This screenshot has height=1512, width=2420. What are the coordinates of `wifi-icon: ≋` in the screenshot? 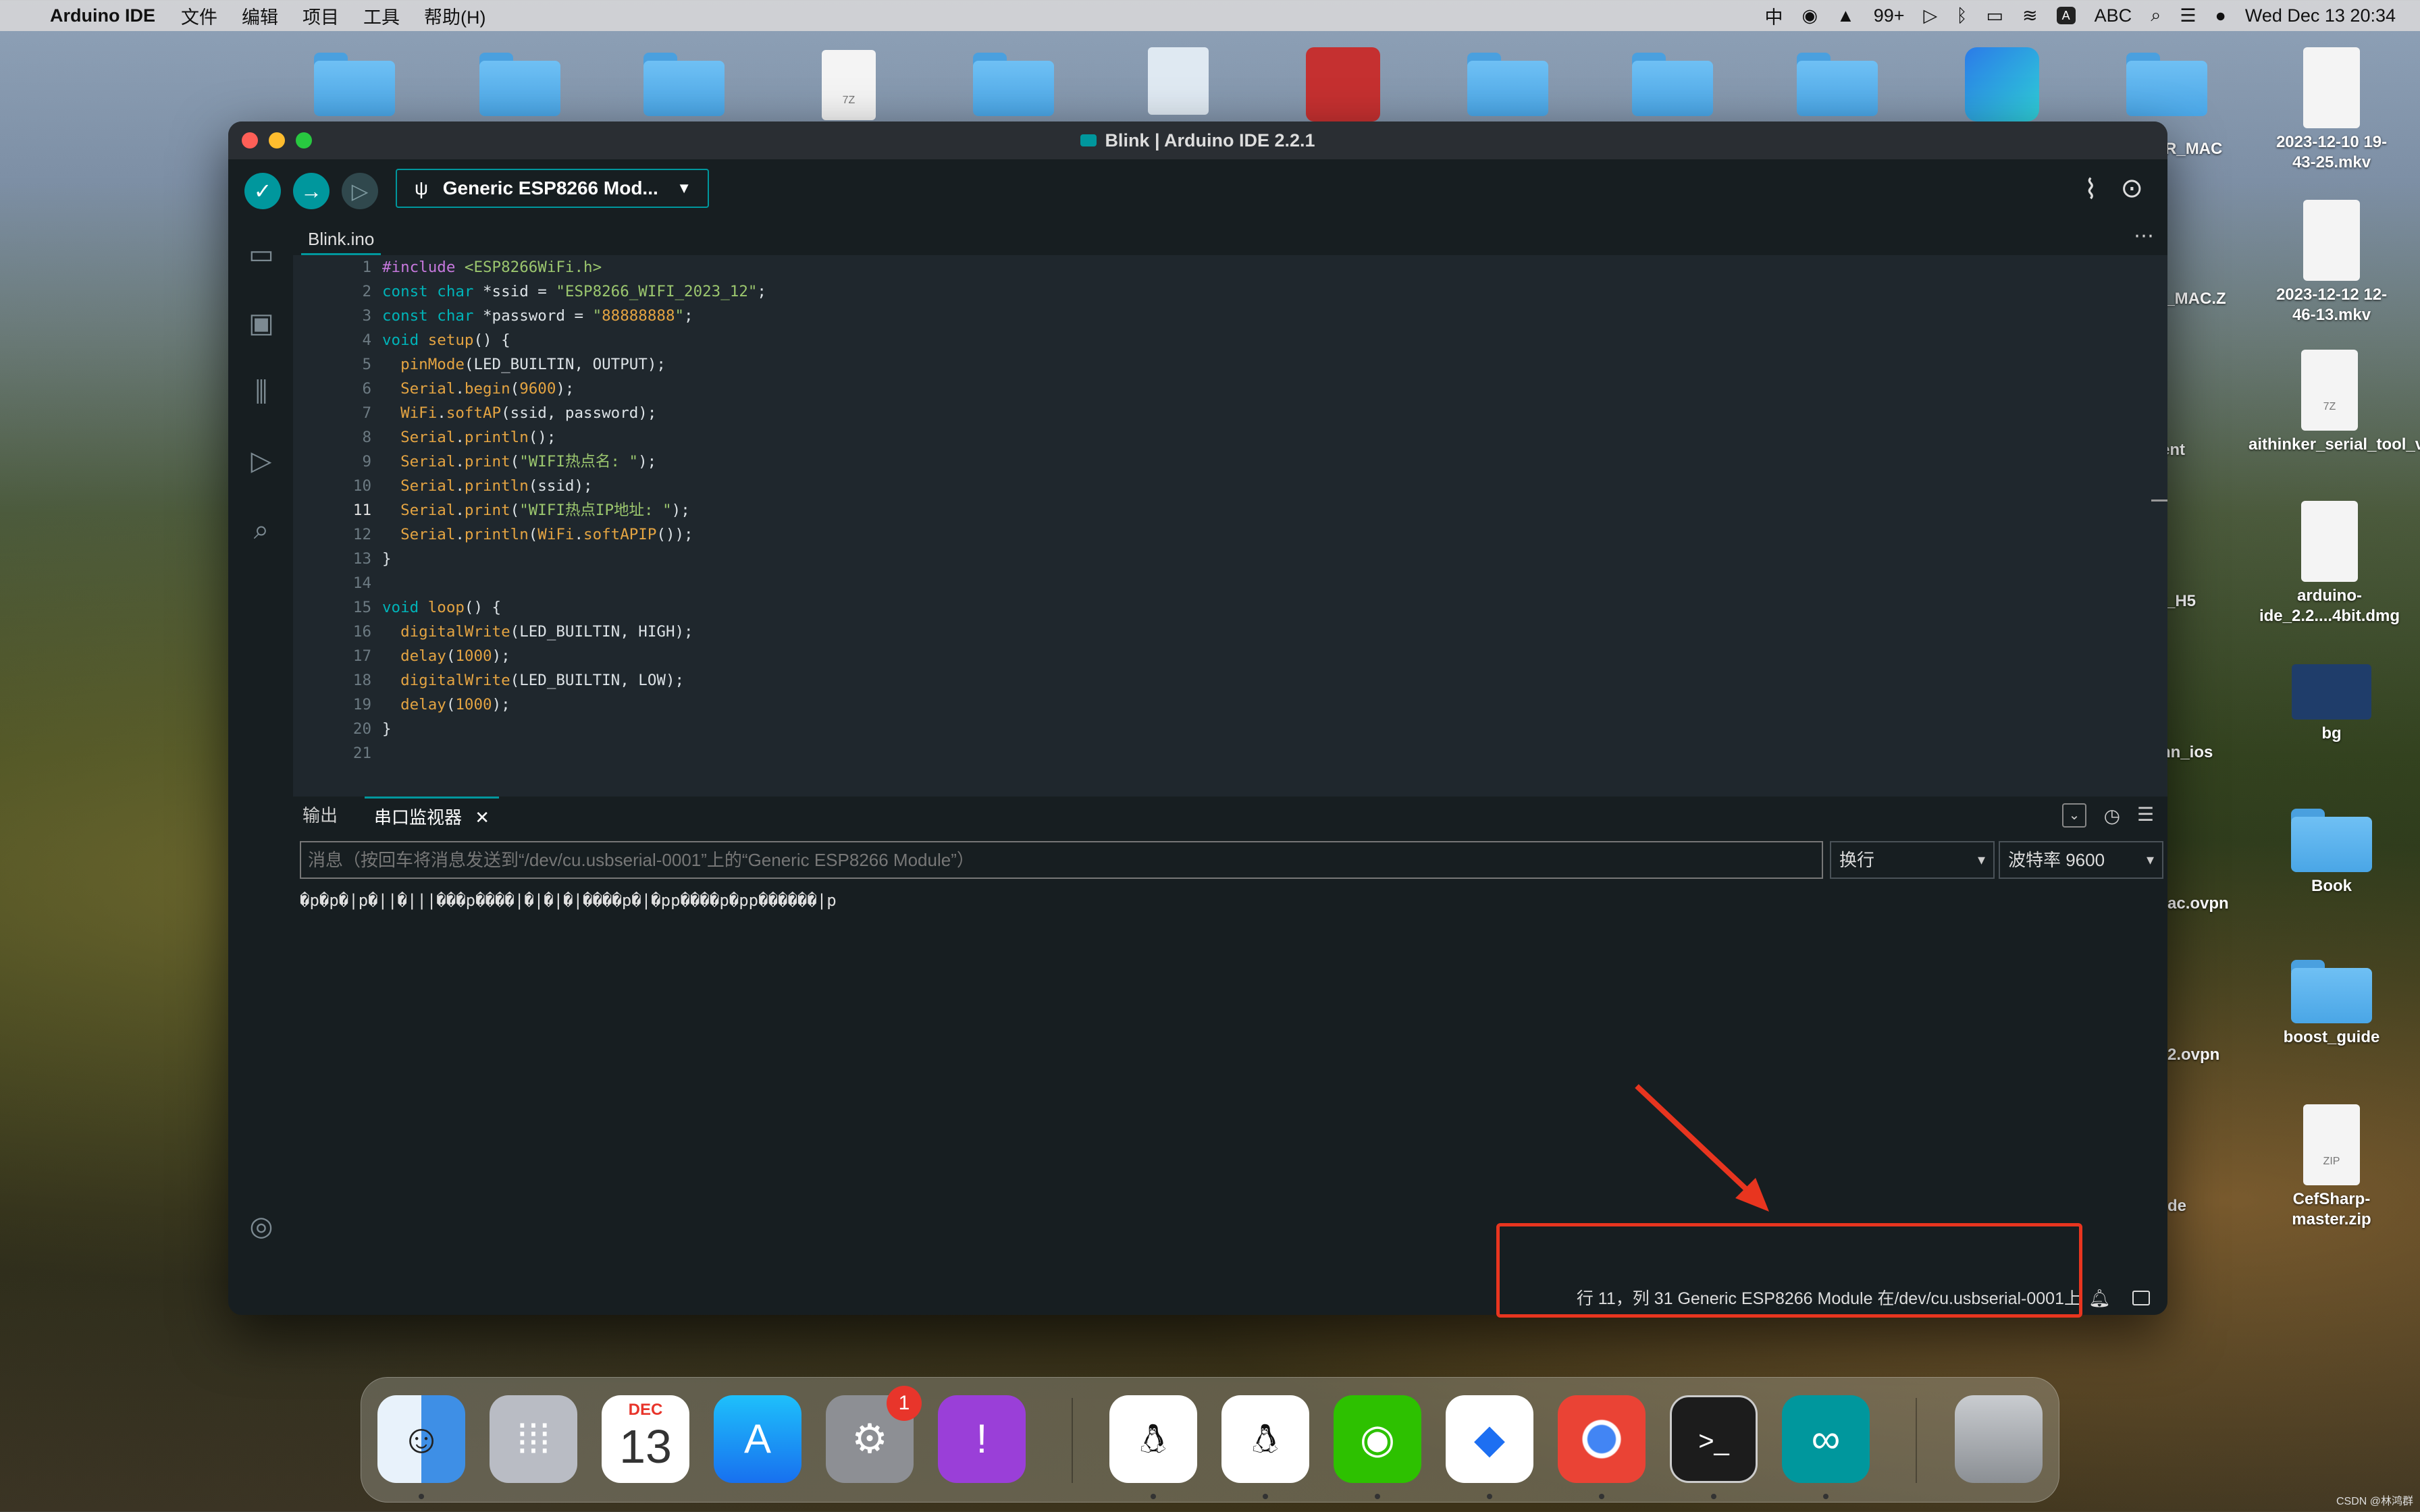 It's located at (2030, 15).